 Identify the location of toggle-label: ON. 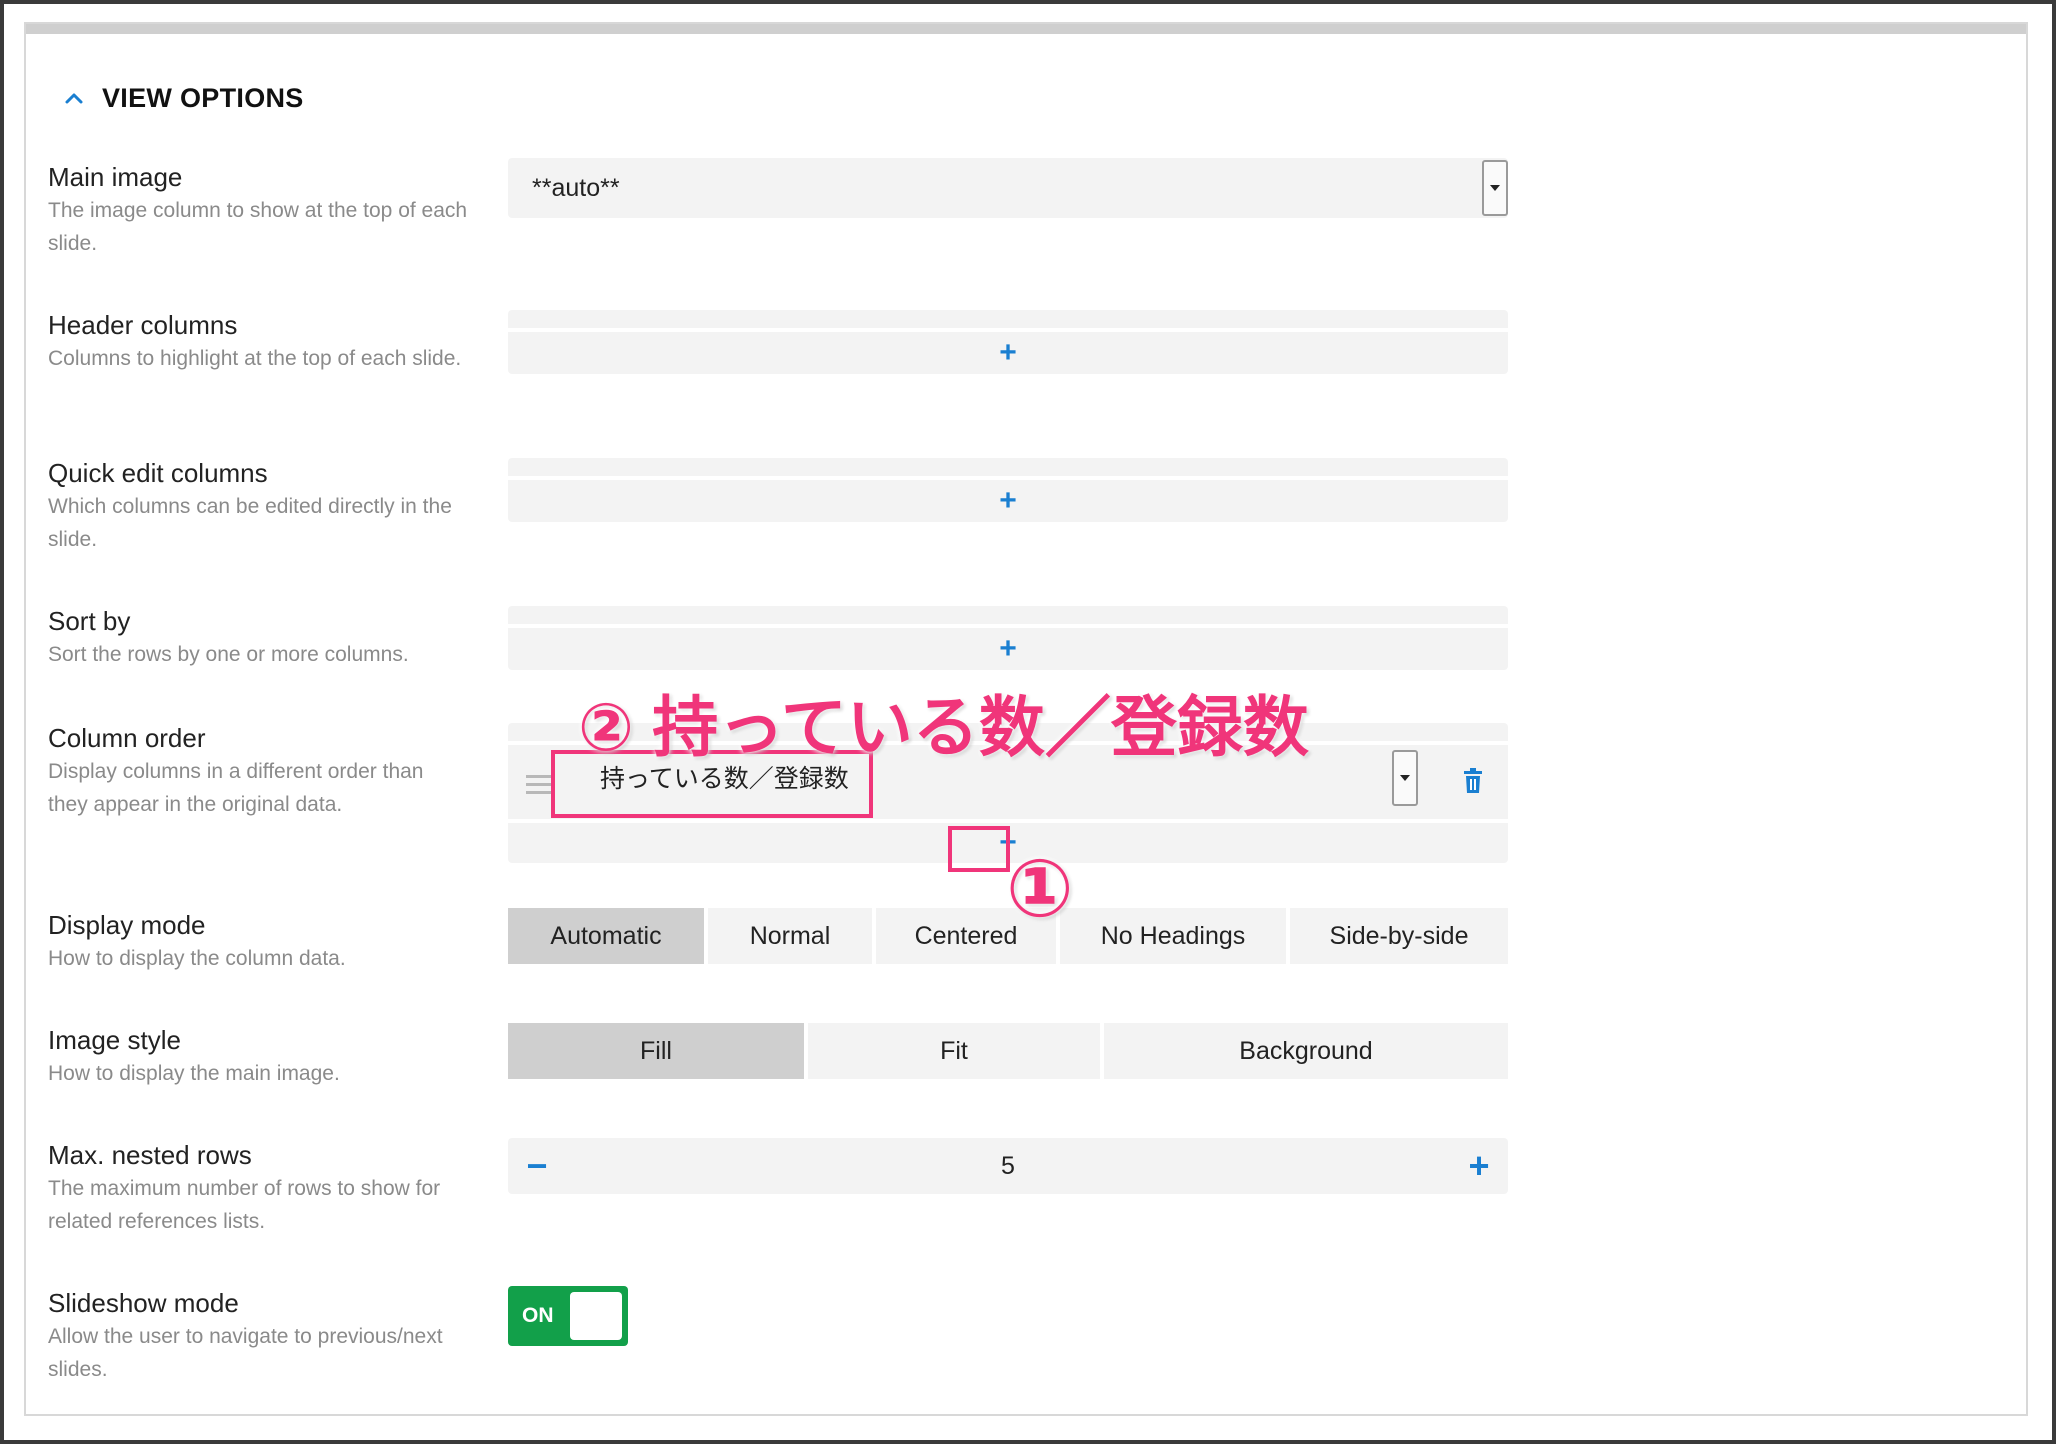
(538, 1315).